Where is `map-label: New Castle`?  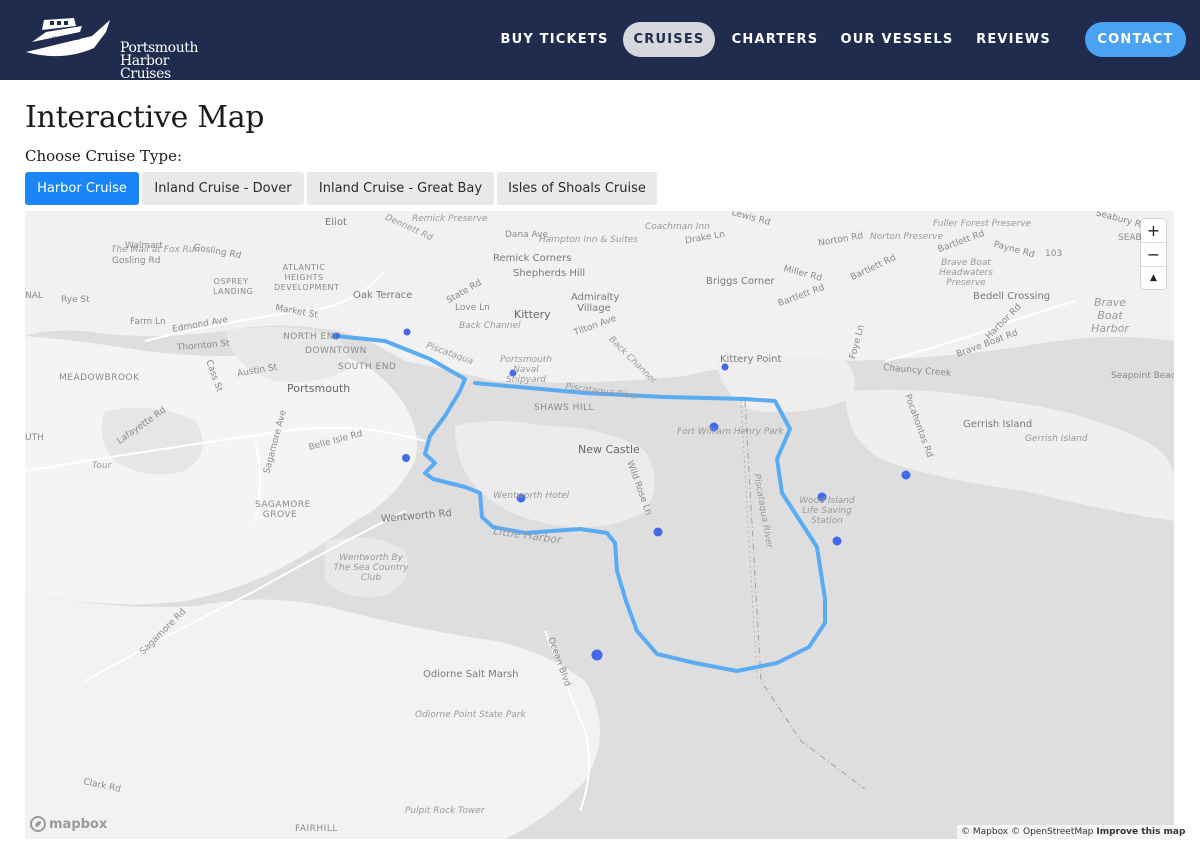 map-label: New Castle is located at coordinates (609, 449).